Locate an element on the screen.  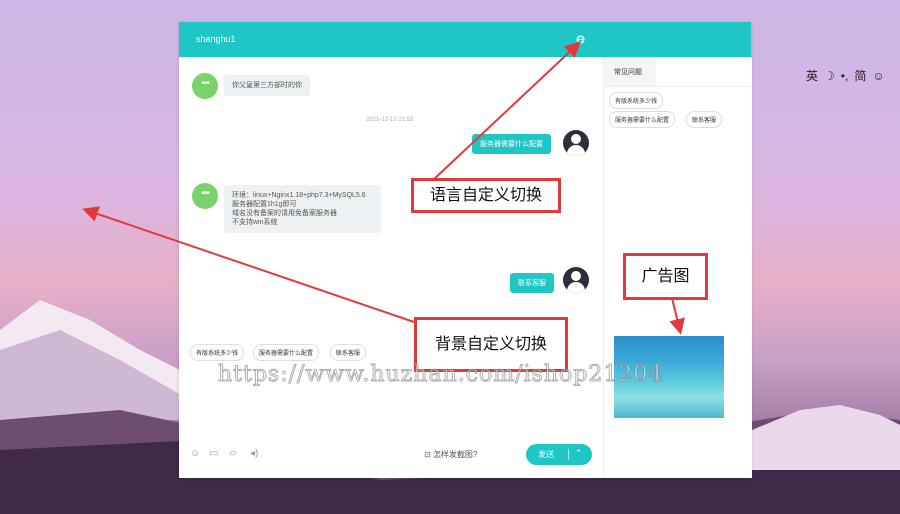
send-button: 发送 ⌃ is located at coordinates (559, 454).